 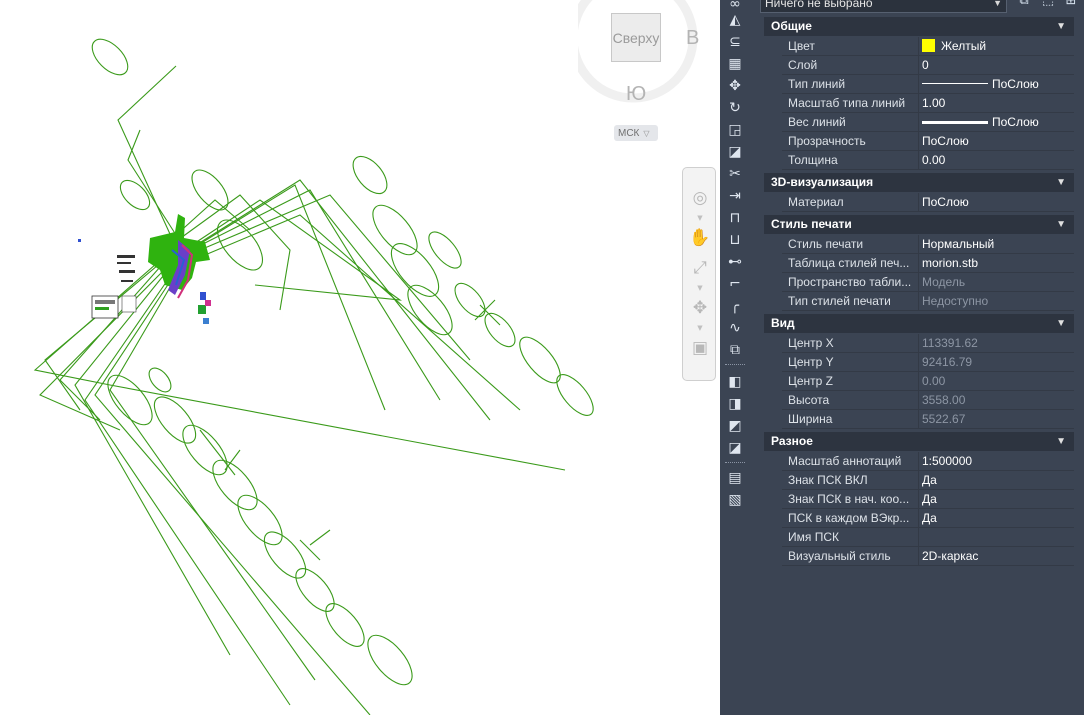 I want to click on property-value: Нормальный, so click(x=996, y=244).